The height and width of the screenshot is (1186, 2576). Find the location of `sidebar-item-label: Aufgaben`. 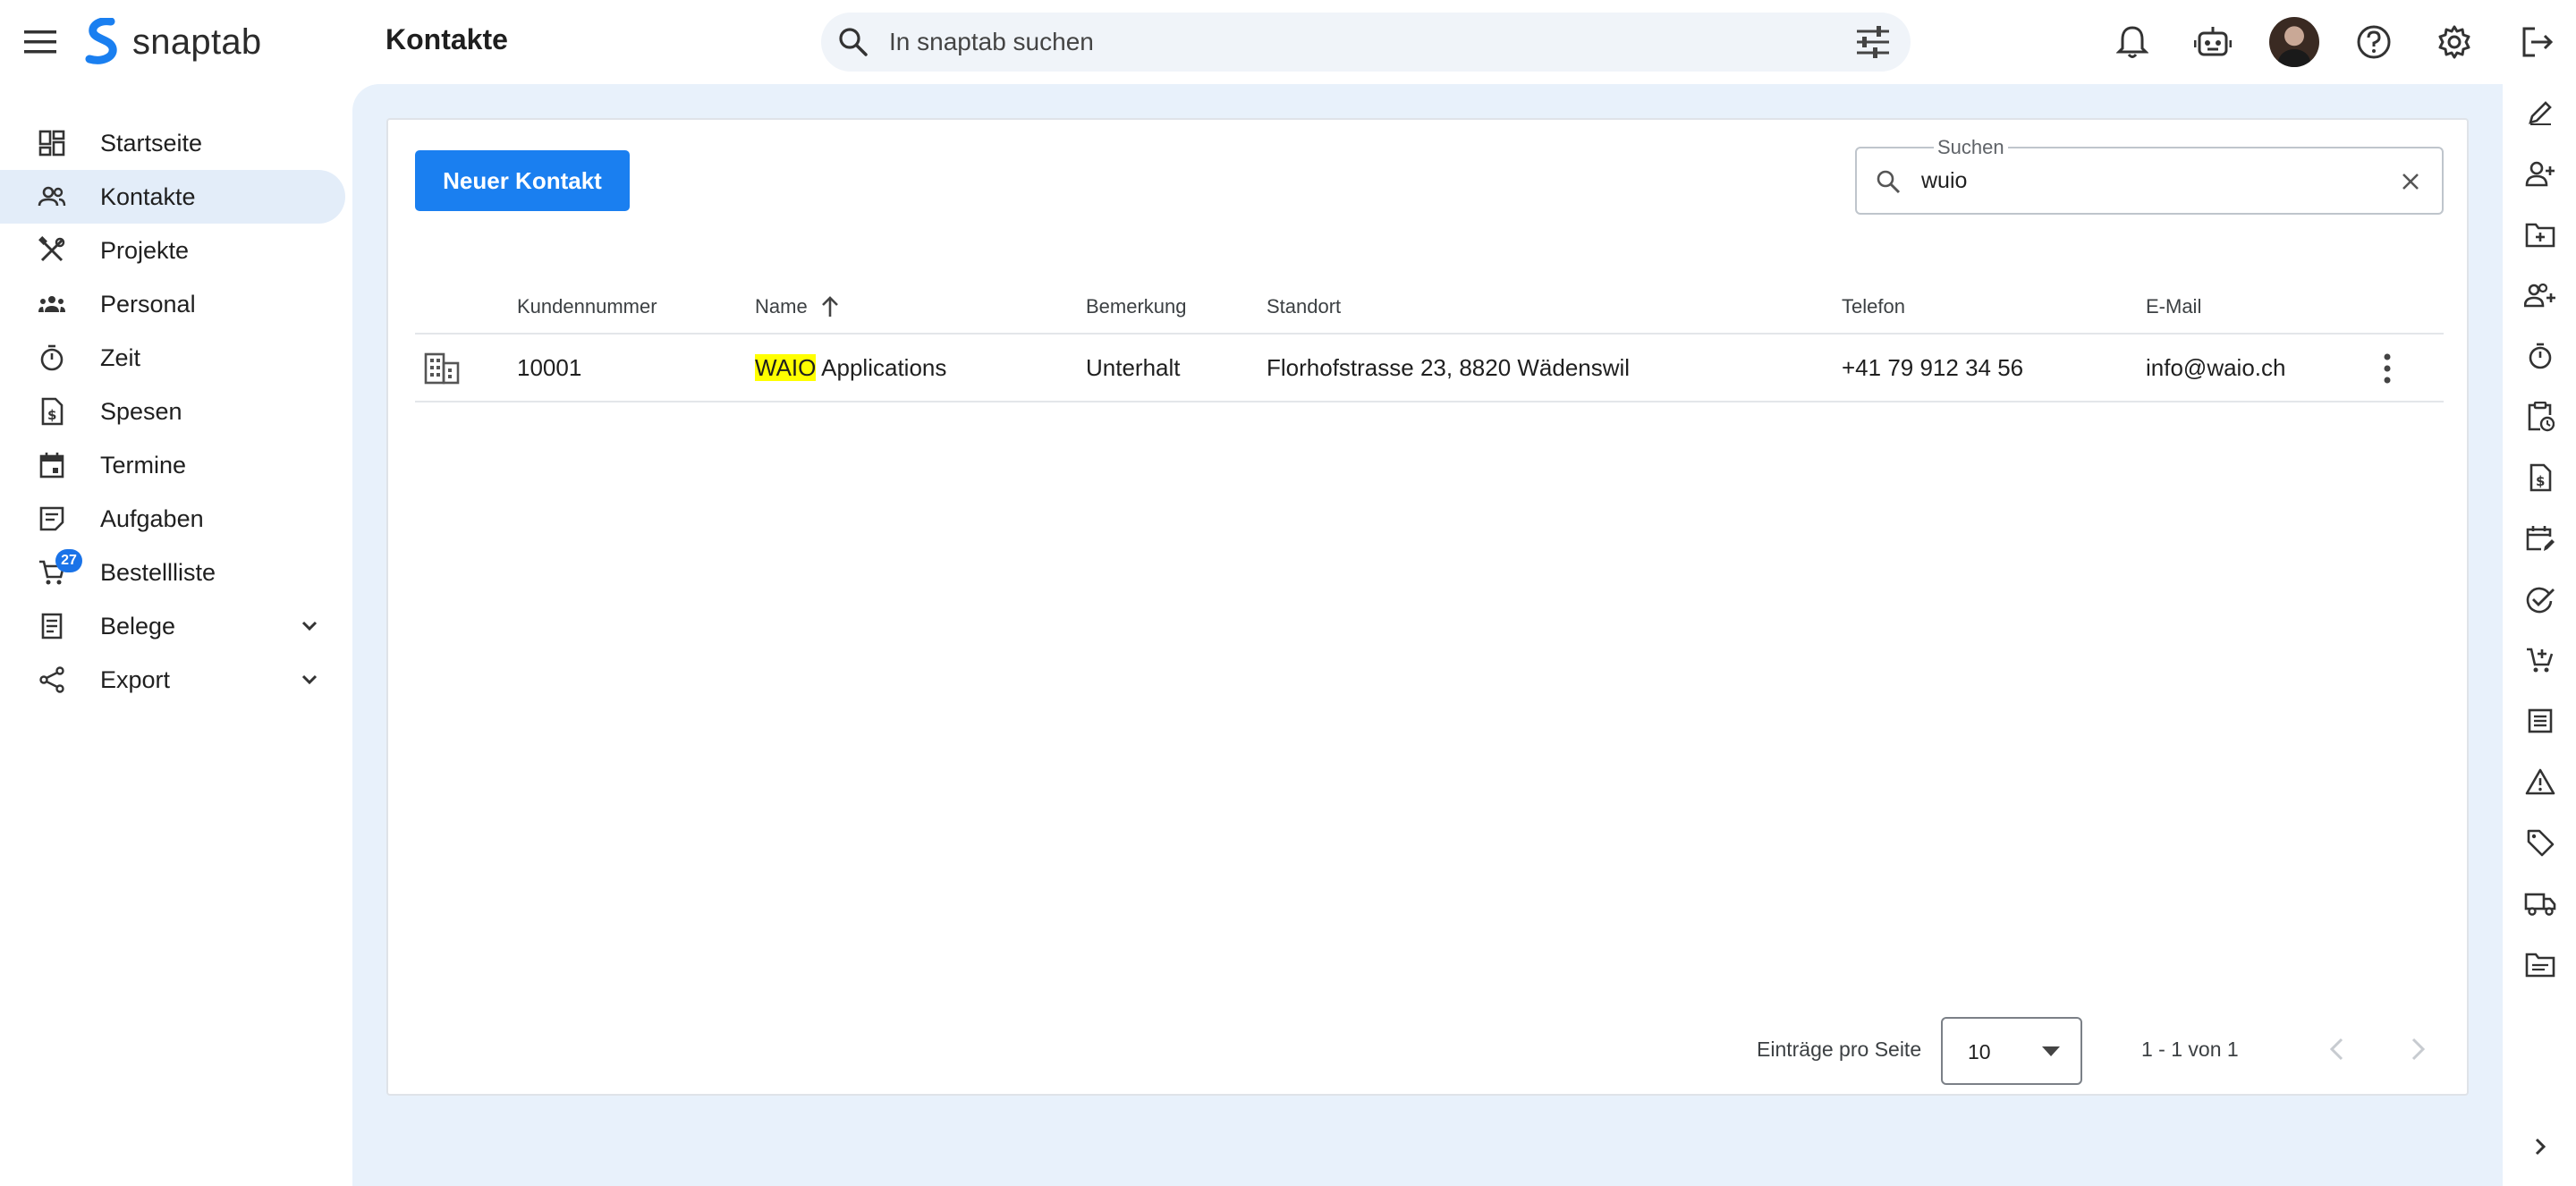

sidebar-item-label: Aufgaben is located at coordinates (152, 518).